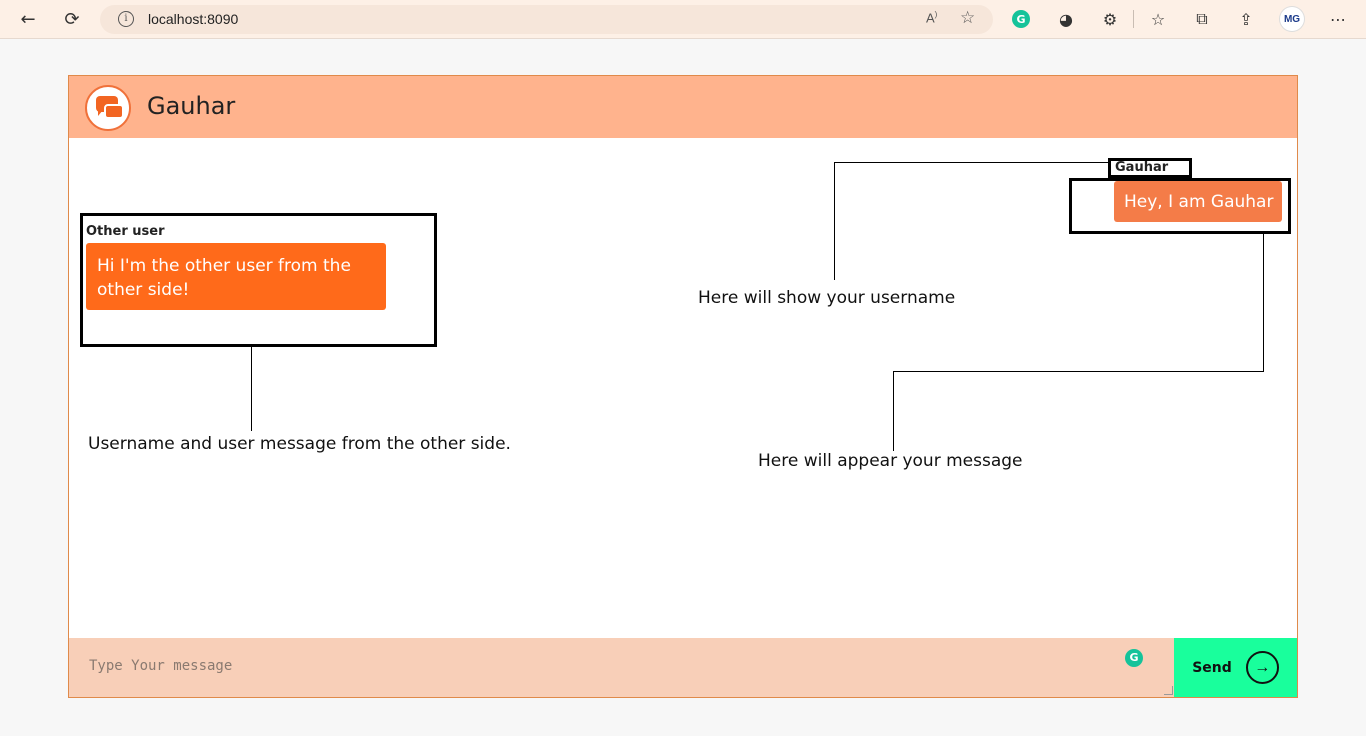  What do you see at coordinates (546, 19) in the screenshot?
I see `address-bar: i localhost:8090 A) ☆` at bounding box center [546, 19].